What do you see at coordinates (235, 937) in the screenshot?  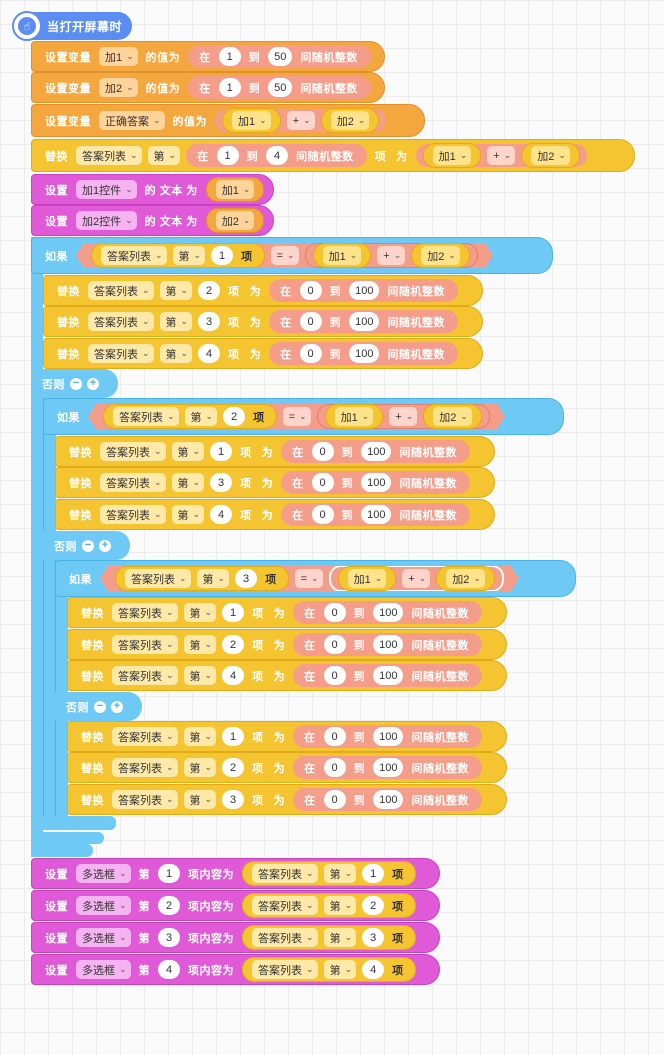 I see `set-option-content-block: 设置 多选框 ⌄ 第 3 项内容为 答案列表 ⌄ 第 ⌄ 3 项` at bounding box center [235, 937].